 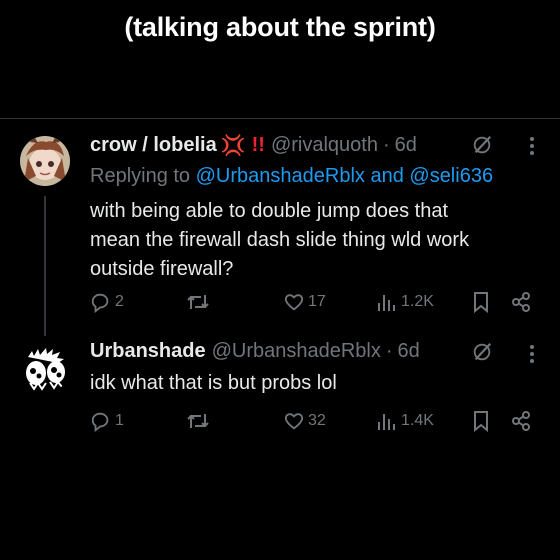 I want to click on replying-to: Replying to @UrbanshadeRblx and @seli636, so click(x=291, y=176).